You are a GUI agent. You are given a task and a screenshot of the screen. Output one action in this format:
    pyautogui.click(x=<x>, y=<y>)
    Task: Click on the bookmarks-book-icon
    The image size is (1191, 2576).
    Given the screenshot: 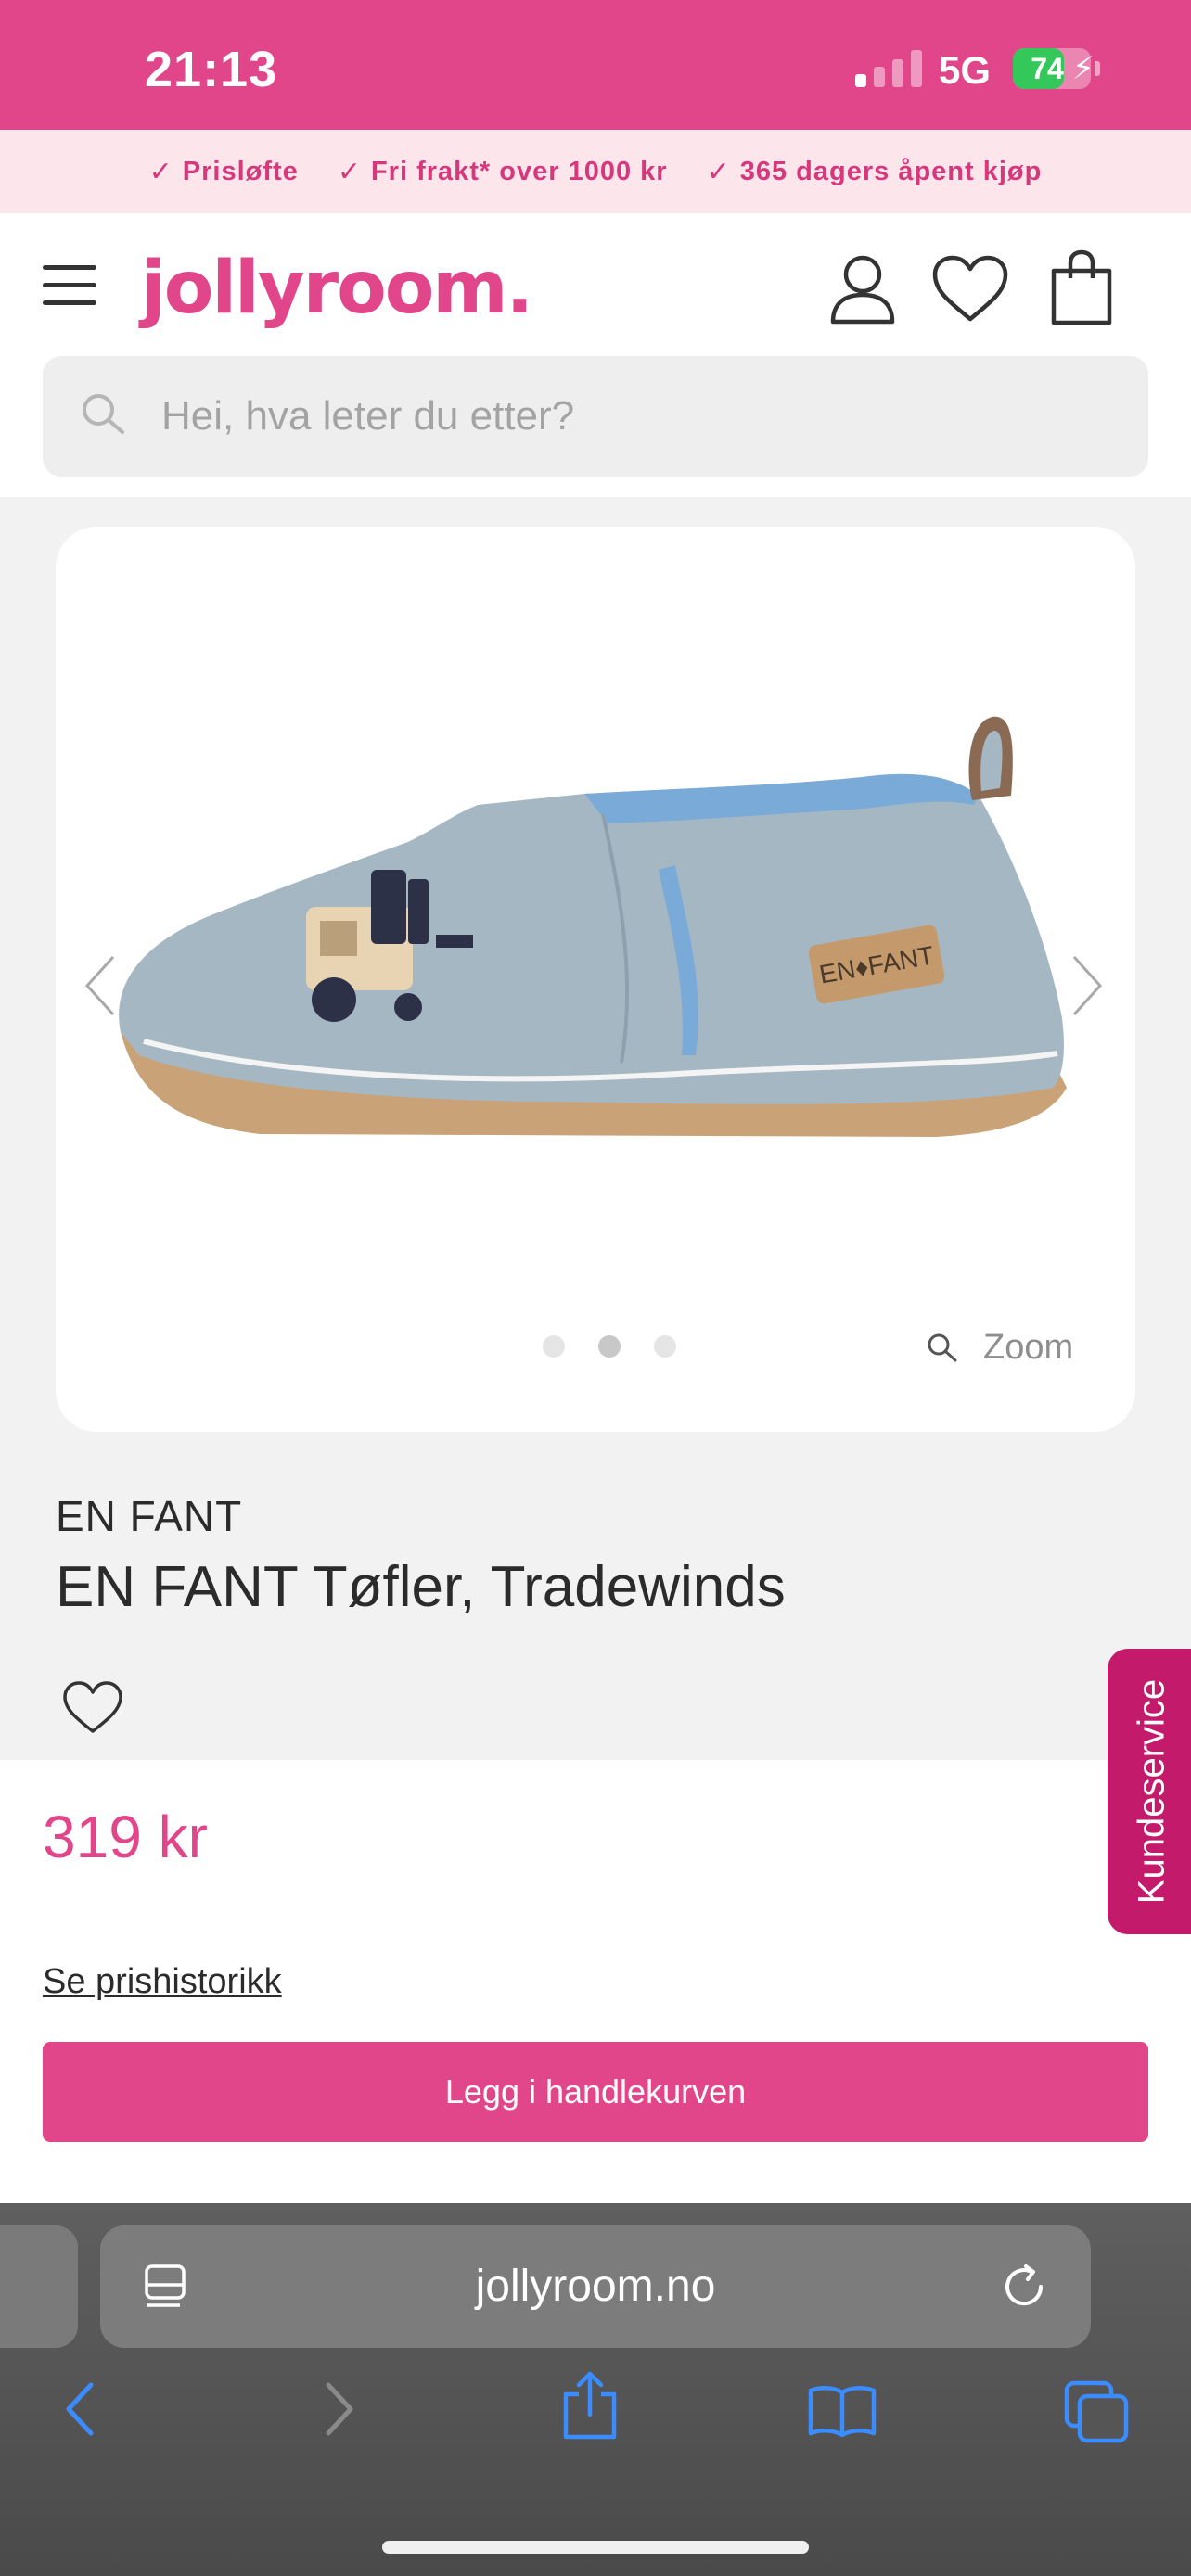 What is the action you would take?
    pyautogui.click(x=842, y=2411)
    